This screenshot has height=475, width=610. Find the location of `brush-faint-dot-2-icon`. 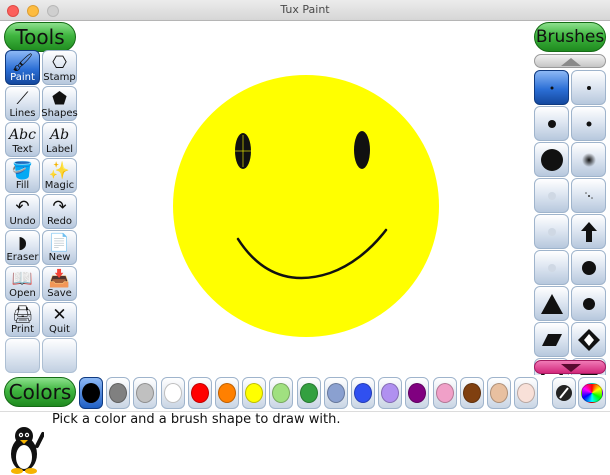

brush-faint-dot-2-icon is located at coordinates (551, 231).